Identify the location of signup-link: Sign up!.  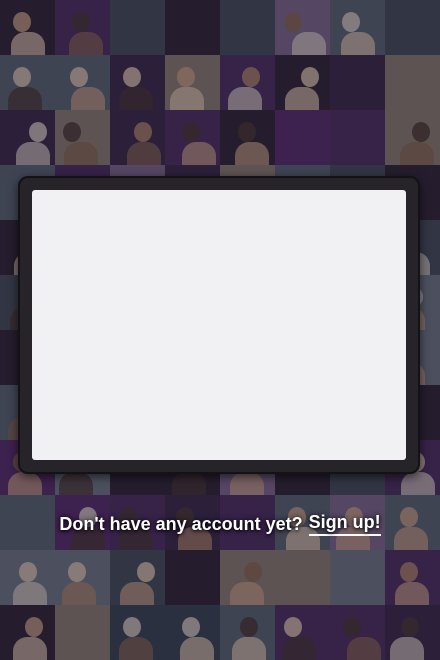
(344, 524).